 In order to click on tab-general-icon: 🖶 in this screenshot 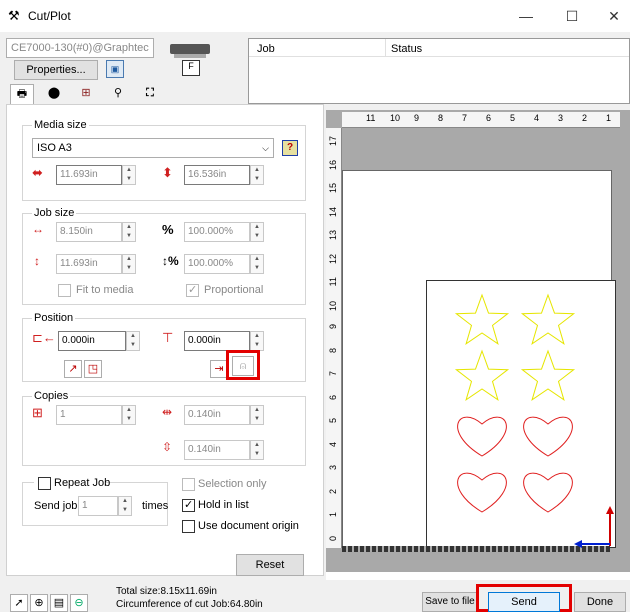, I will do `click(22, 94)`.